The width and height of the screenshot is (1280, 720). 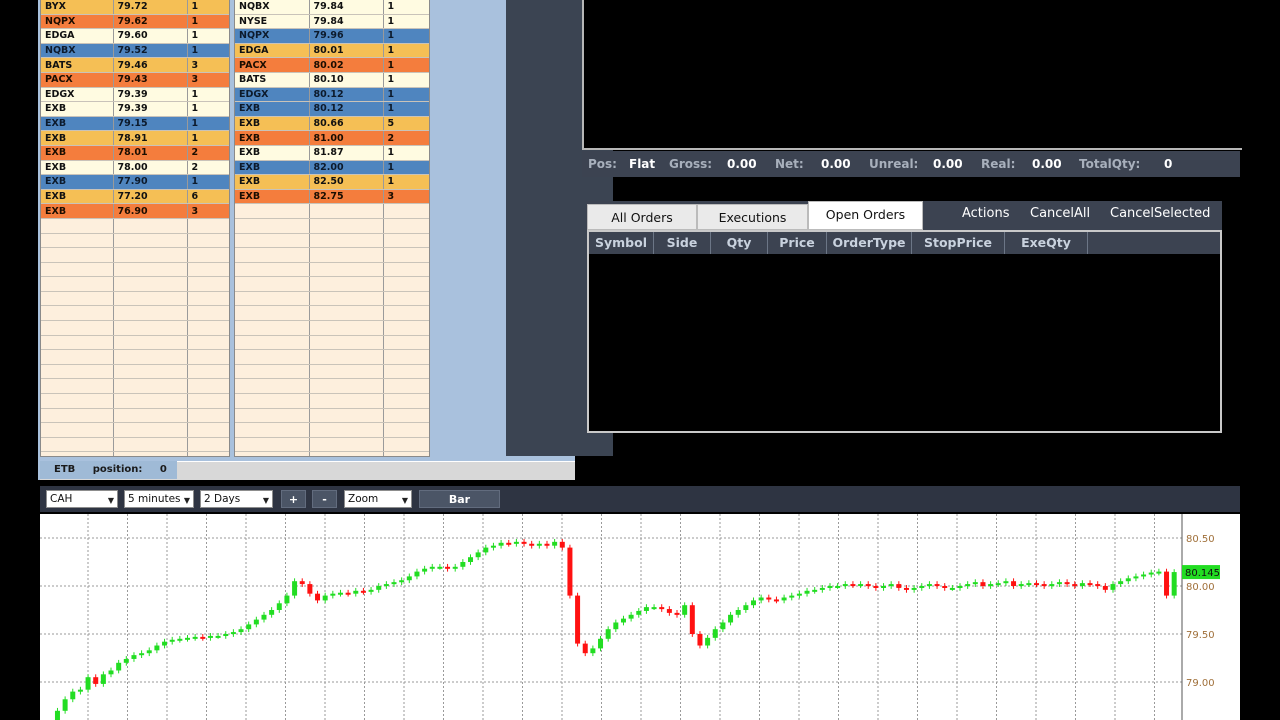 What do you see at coordinates (865, 215) in the screenshot?
I see `tab-open-orders: Open Orders` at bounding box center [865, 215].